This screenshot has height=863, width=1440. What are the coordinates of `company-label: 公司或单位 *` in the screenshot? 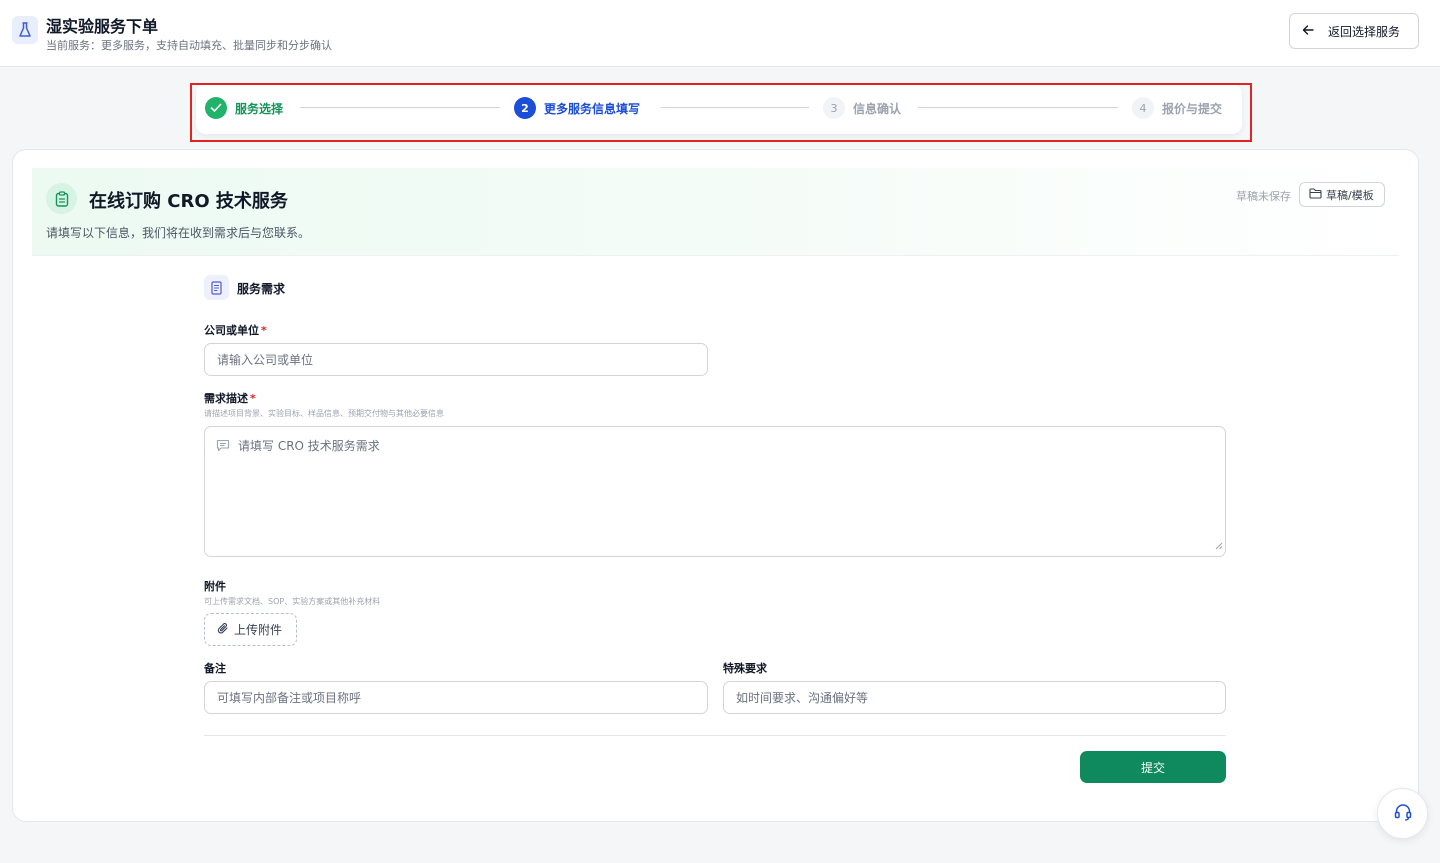 It's located at (235, 330).